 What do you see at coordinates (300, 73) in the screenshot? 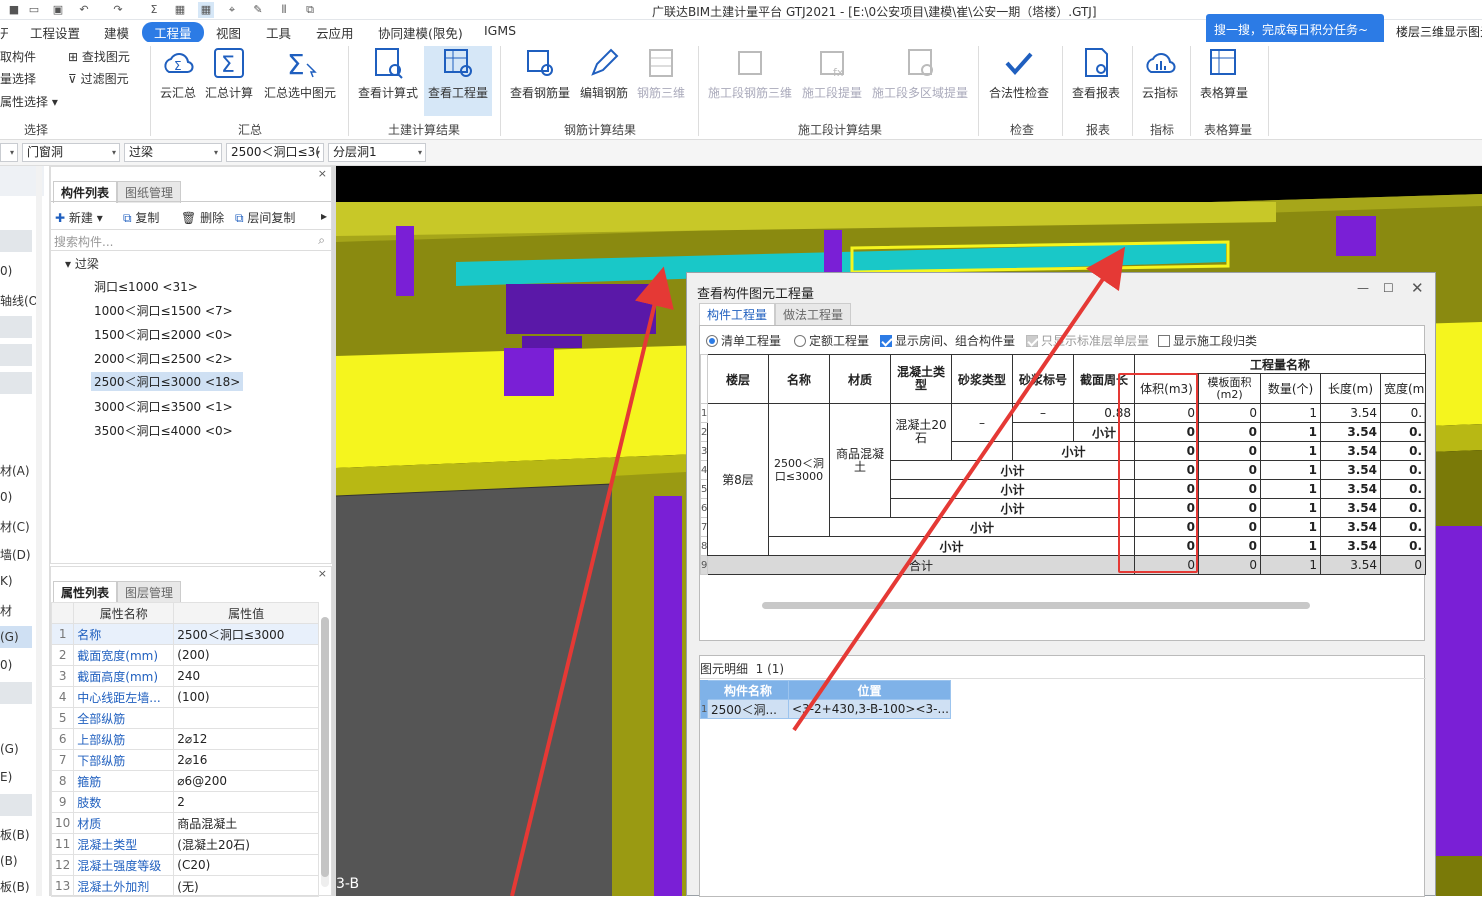
I see `summary-selected-button: Σ 汇总选中图元` at bounding box center [300, 73].